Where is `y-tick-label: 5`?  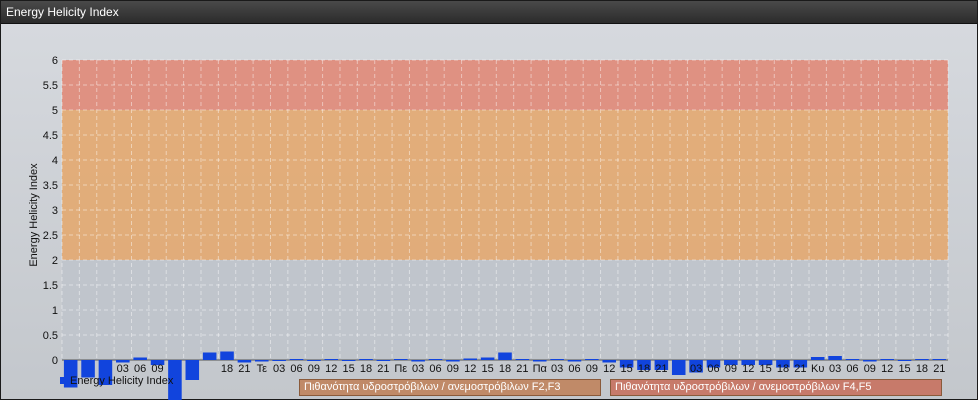
y-tick-label: 5 is located at coordinates (55, 111).